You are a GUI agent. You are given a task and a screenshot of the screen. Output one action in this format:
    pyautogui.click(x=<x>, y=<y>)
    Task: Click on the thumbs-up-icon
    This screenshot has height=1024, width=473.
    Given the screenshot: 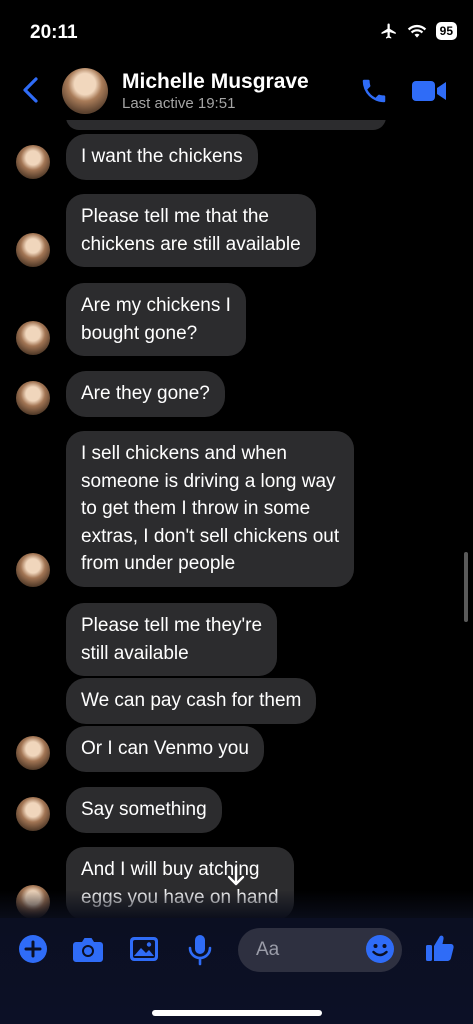 What is the action you would take?
    pyautogui.click(x=440, y=950)
    